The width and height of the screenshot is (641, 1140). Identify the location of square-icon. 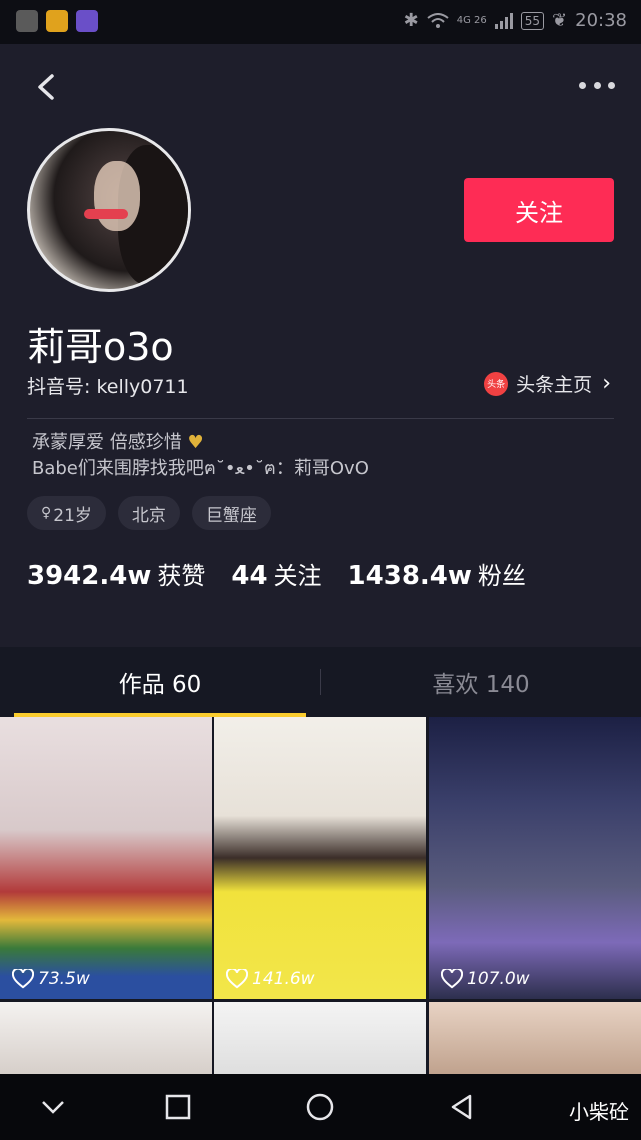
(178, 1107).